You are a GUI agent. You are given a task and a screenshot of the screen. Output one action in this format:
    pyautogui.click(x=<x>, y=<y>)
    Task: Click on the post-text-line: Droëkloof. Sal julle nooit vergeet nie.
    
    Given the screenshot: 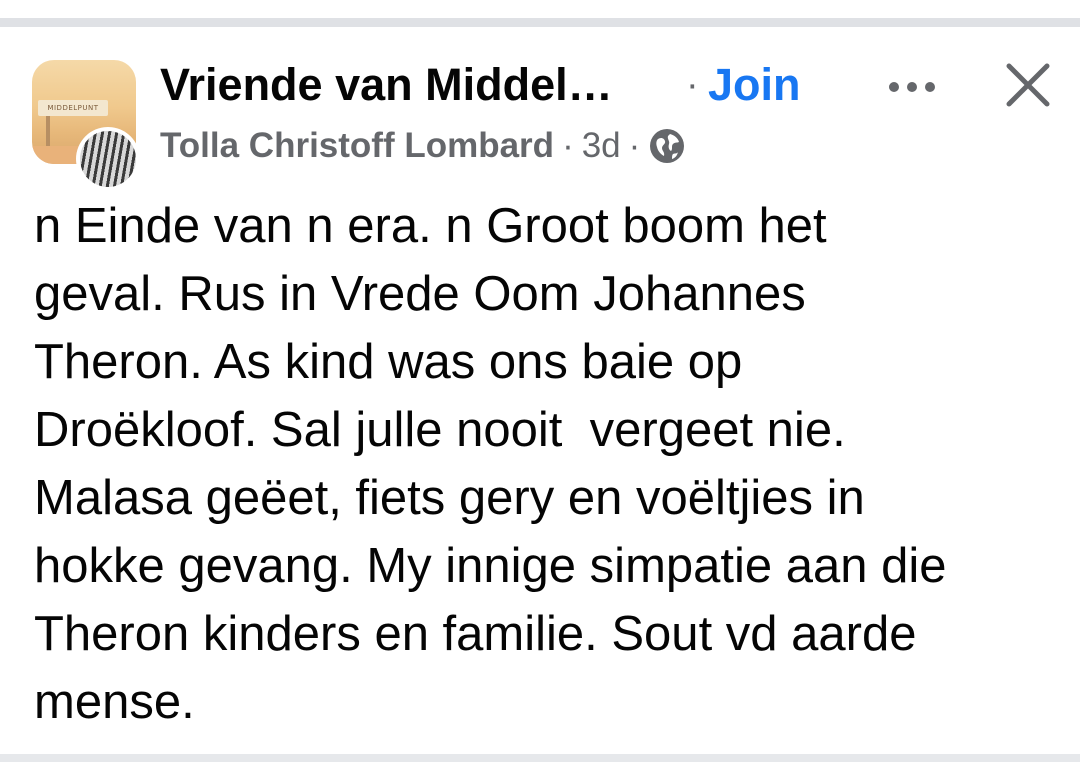 What is the action you would take?
    pyautogui.click(x=440, y=430)
    